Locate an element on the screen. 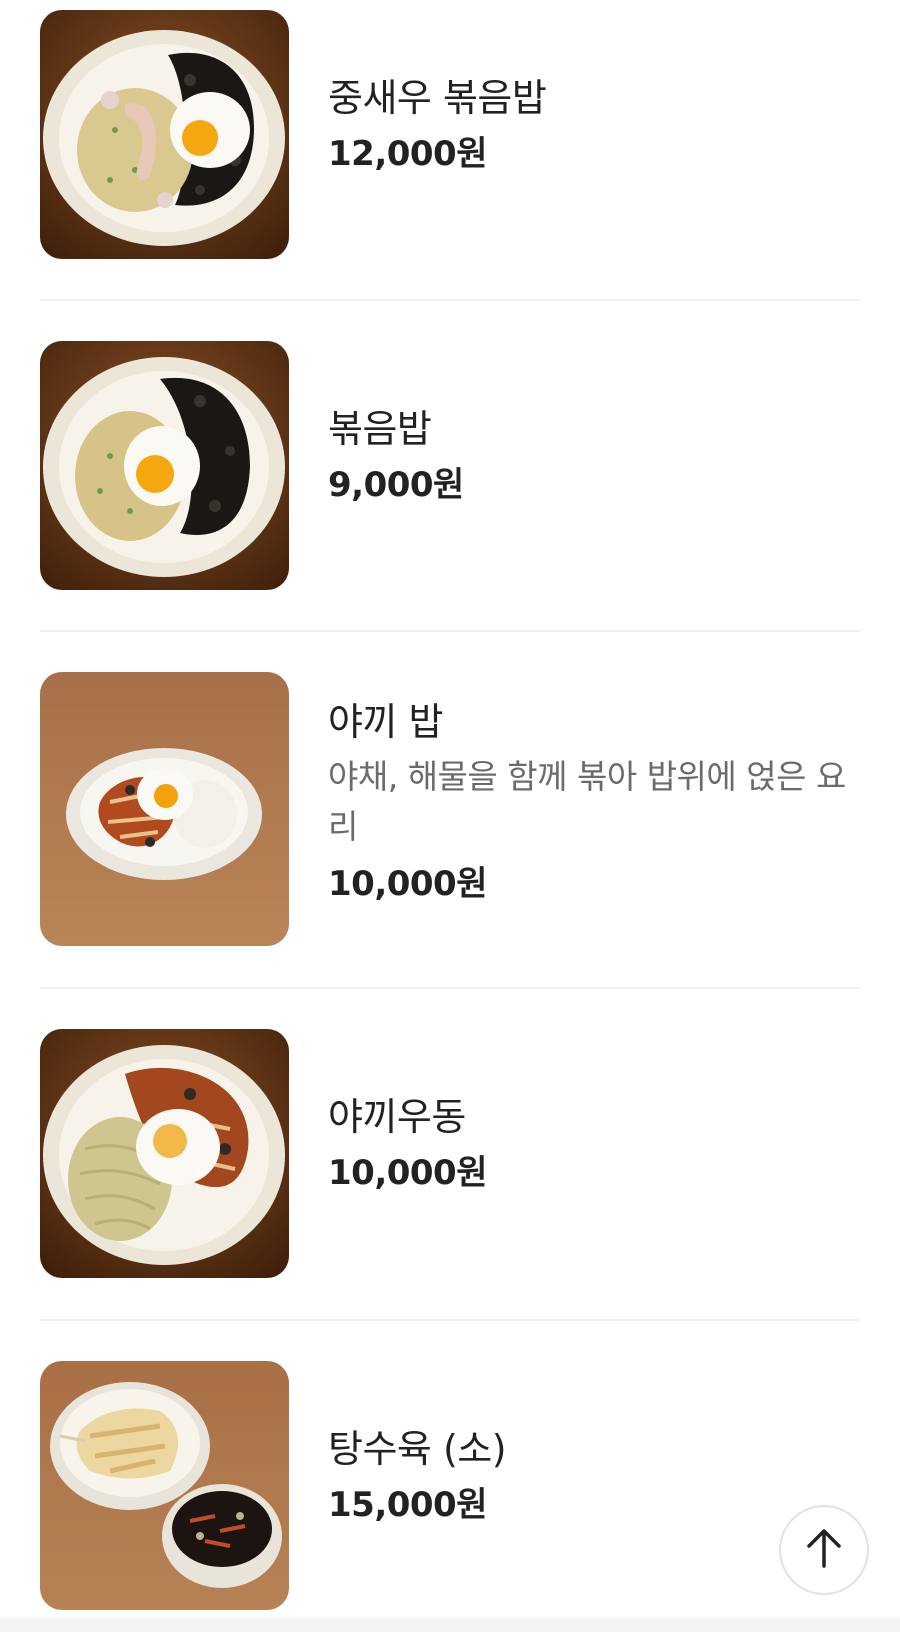  arrow-up-icon is located at coordinates (824, 1550).